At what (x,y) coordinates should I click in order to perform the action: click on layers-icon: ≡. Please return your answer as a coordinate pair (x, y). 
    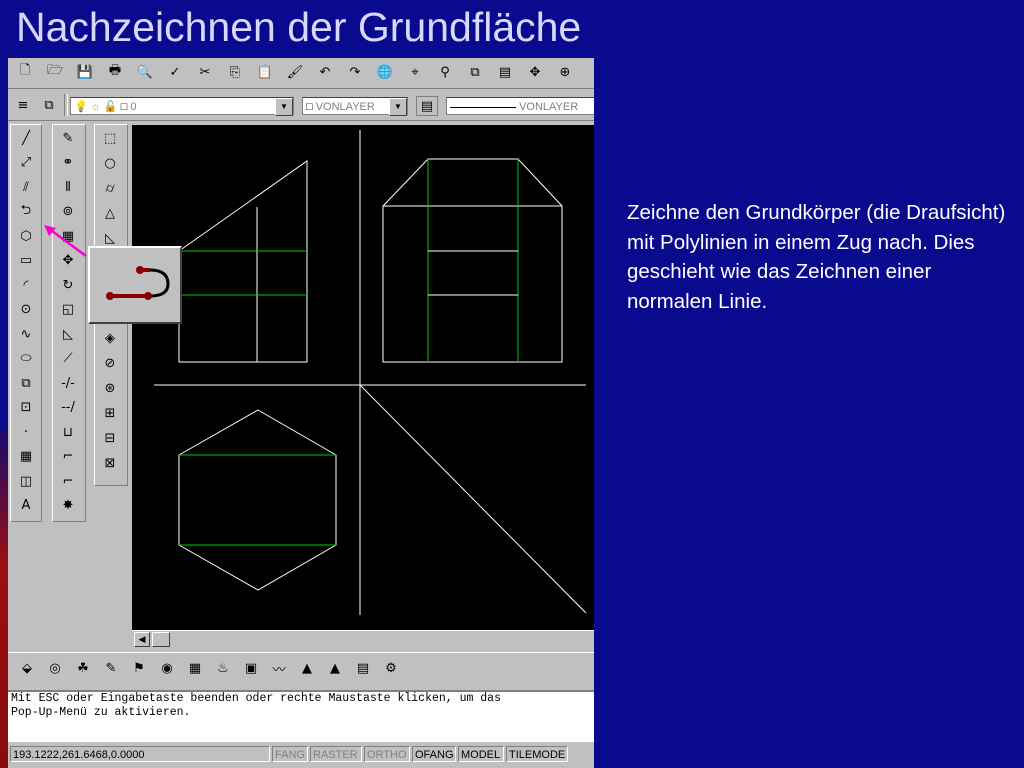
    Looking at the image, I should click on (23, 105).